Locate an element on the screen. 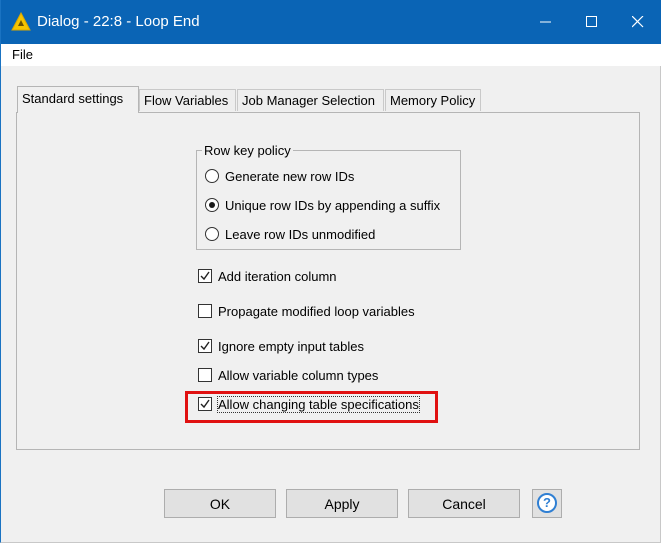 Image resolution: width=661 pixels, height=543 pixels. tab-job-manager-selection: Job Manager Selection is located at coordinates (310, 100).